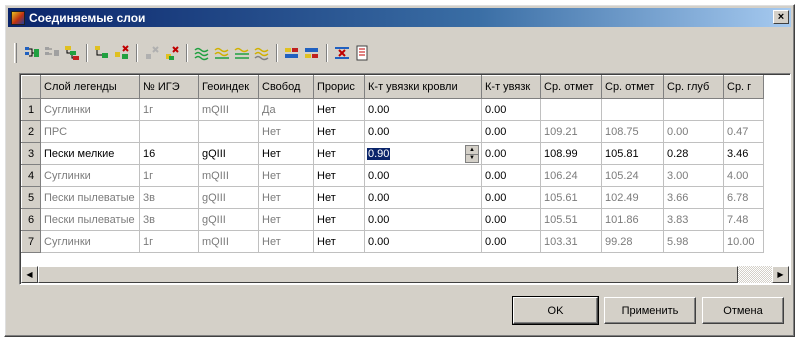 This screenshot has height=341, width=799. Describe the element at coordinates (31, 241) in the screenshot. I see `row-number: 7` at that location.